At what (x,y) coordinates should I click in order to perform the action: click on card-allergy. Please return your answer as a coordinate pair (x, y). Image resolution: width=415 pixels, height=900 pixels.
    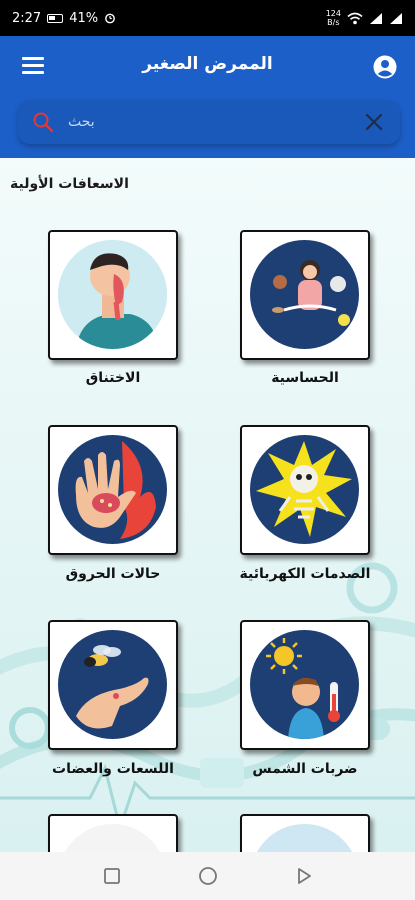
    Looking at the image, I should click on (305, 295).